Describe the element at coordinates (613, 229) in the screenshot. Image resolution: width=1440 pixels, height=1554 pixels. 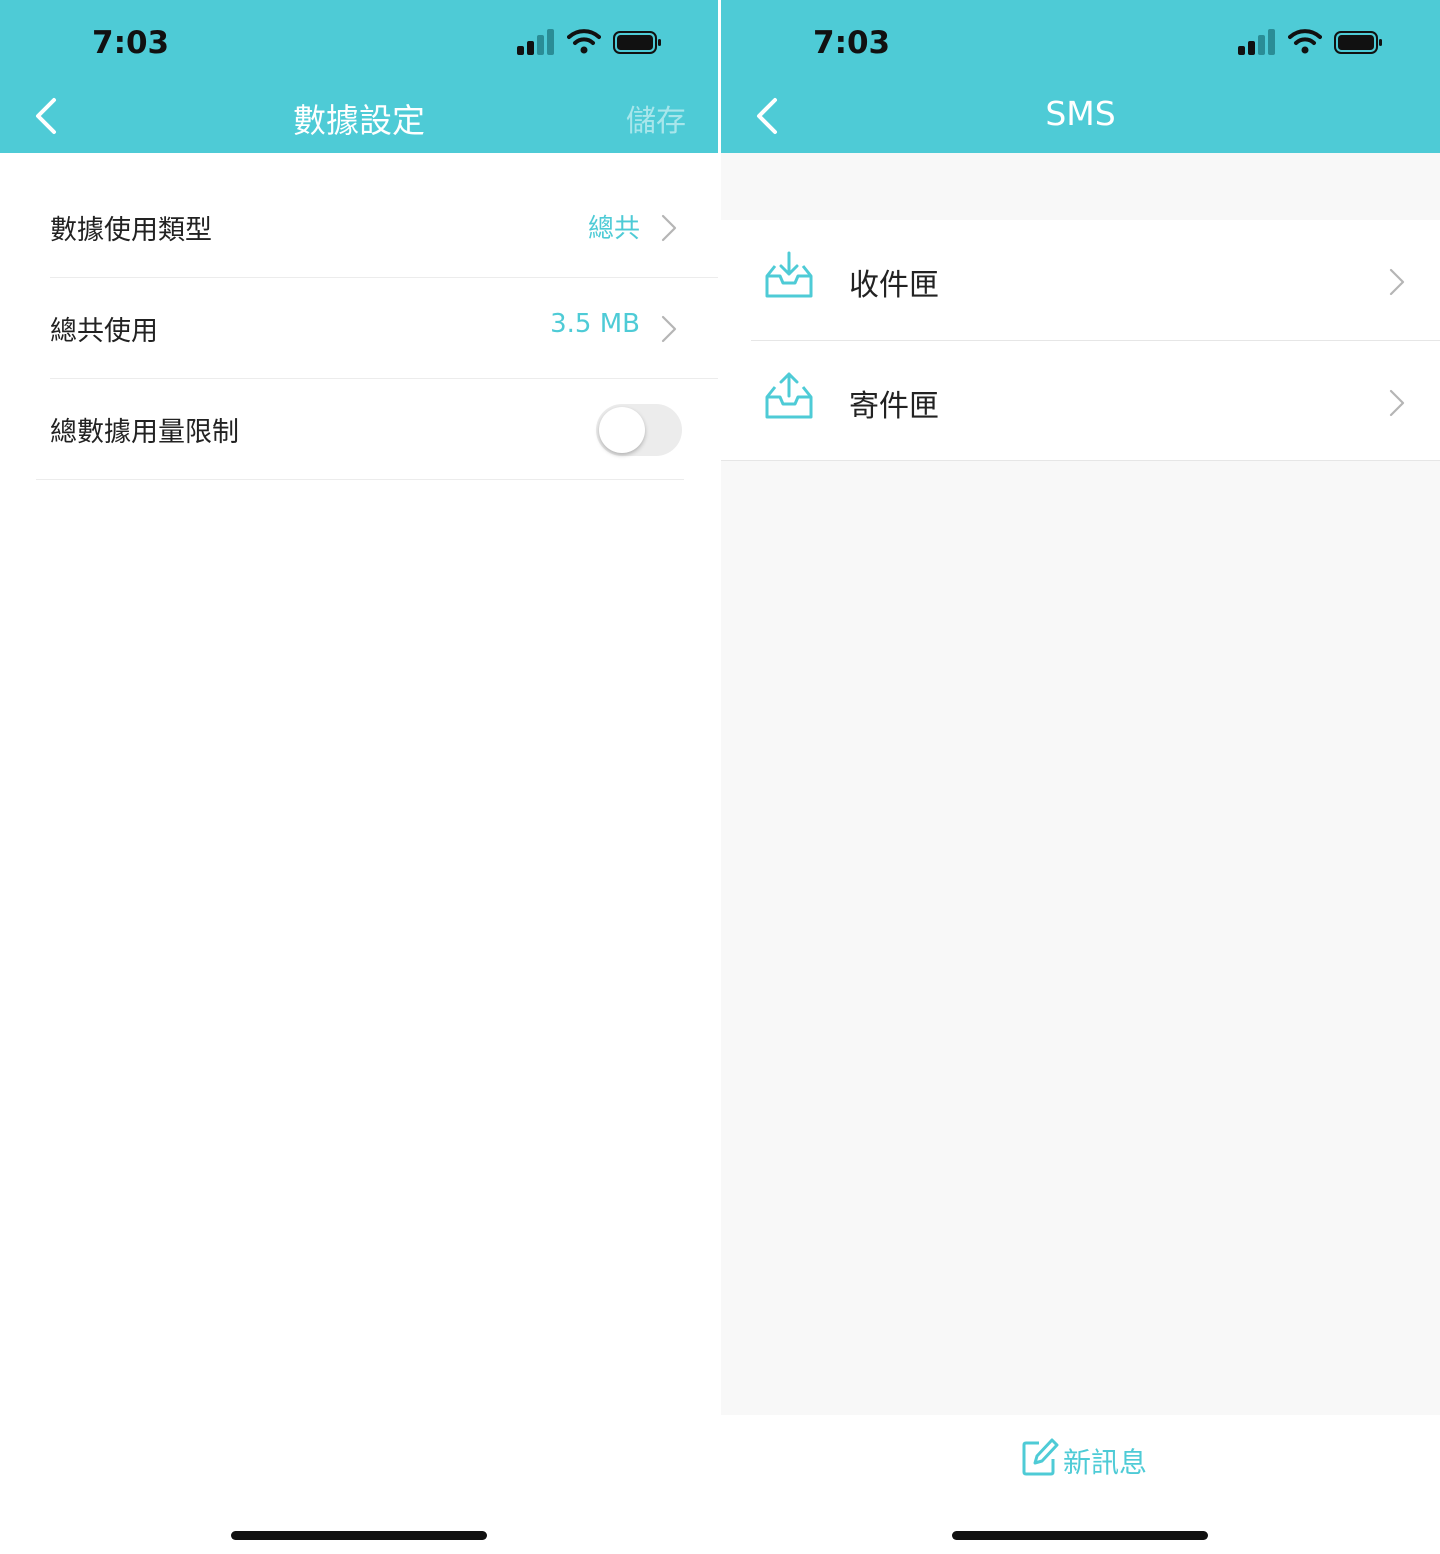
I see `row-value: 總共` at that location.